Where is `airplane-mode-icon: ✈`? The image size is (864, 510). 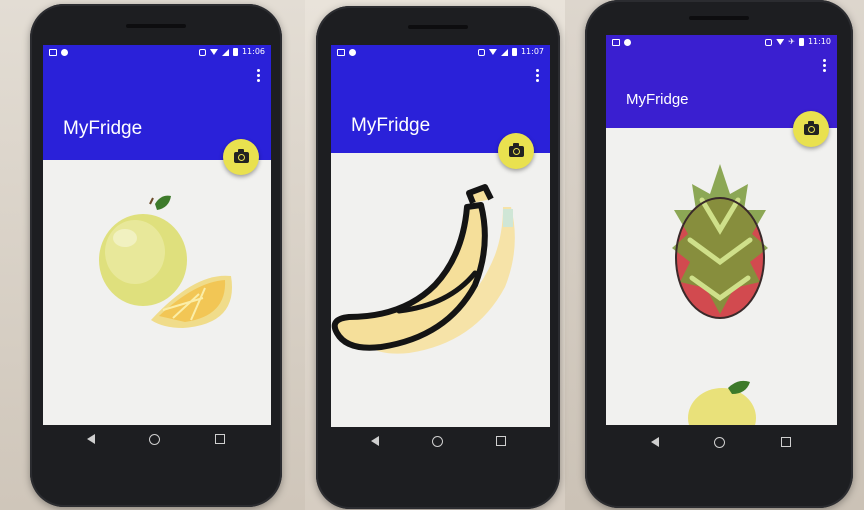 airplane-mode-icon: ✈ is located at coordinates (791, 41).